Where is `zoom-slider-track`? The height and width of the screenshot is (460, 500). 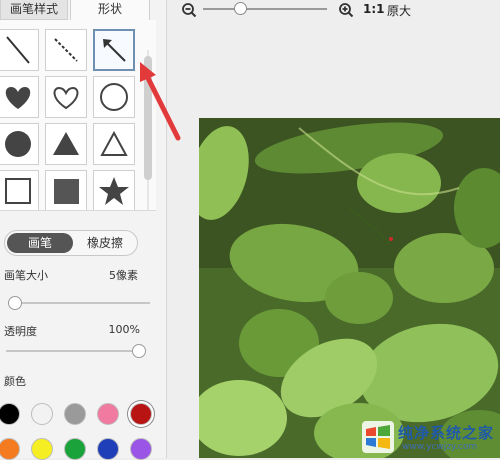 zoom-slider-track is located at coordinates (265, 9).